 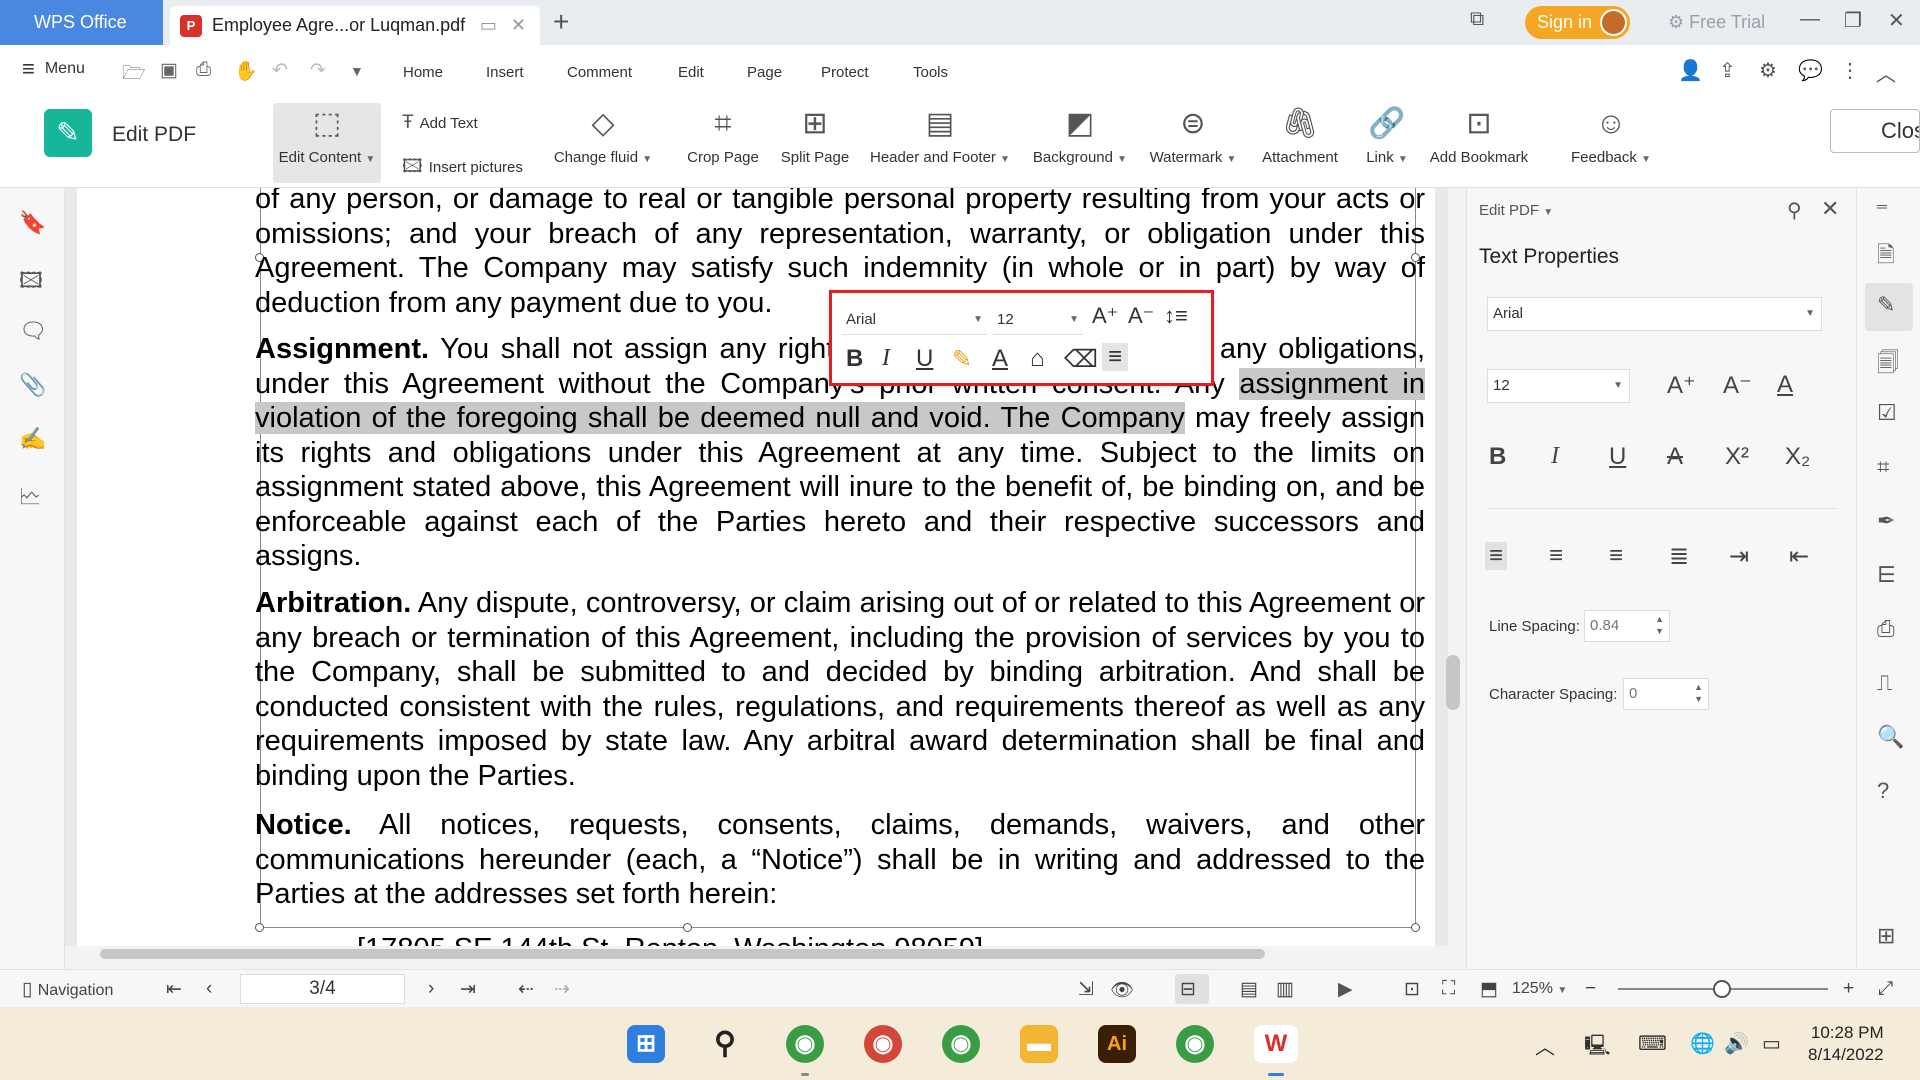 I want to click on document-tab: P Employee Agre...or Luqman.pdf ▭ ✕, so click(x=355, y=25).